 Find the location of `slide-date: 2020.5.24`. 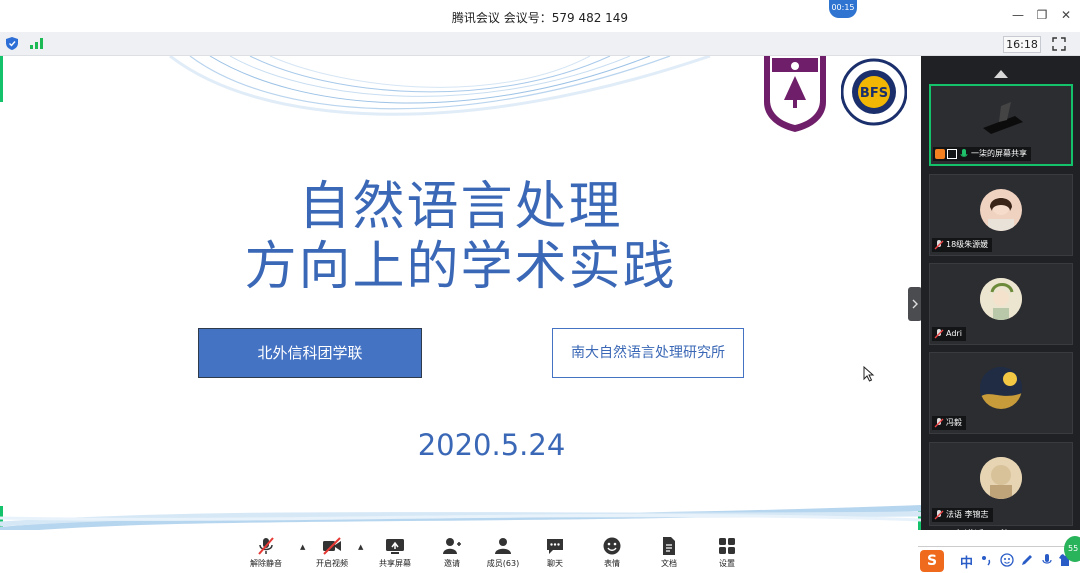

slide-date: 2020.5.24 is located at coordinates (491, 445).